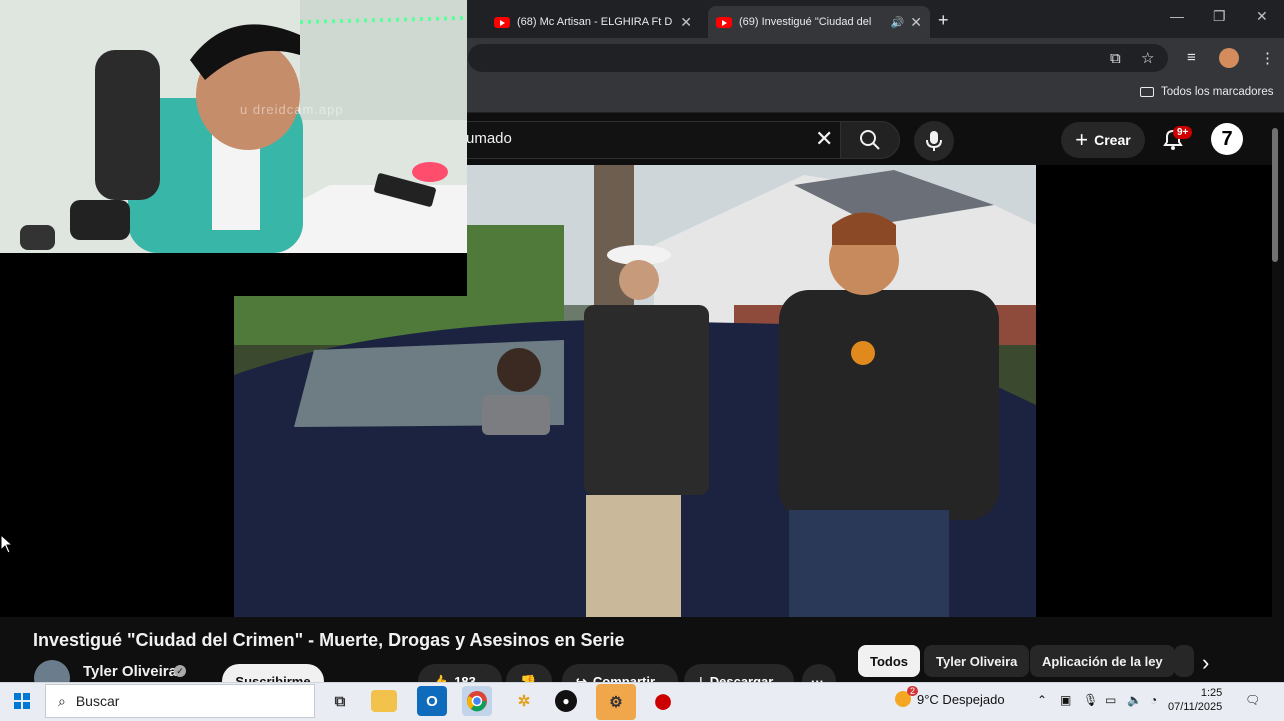  Describe the element at coordinates (1147, 92) in the screenshot. I see `folder-icon` at that location.